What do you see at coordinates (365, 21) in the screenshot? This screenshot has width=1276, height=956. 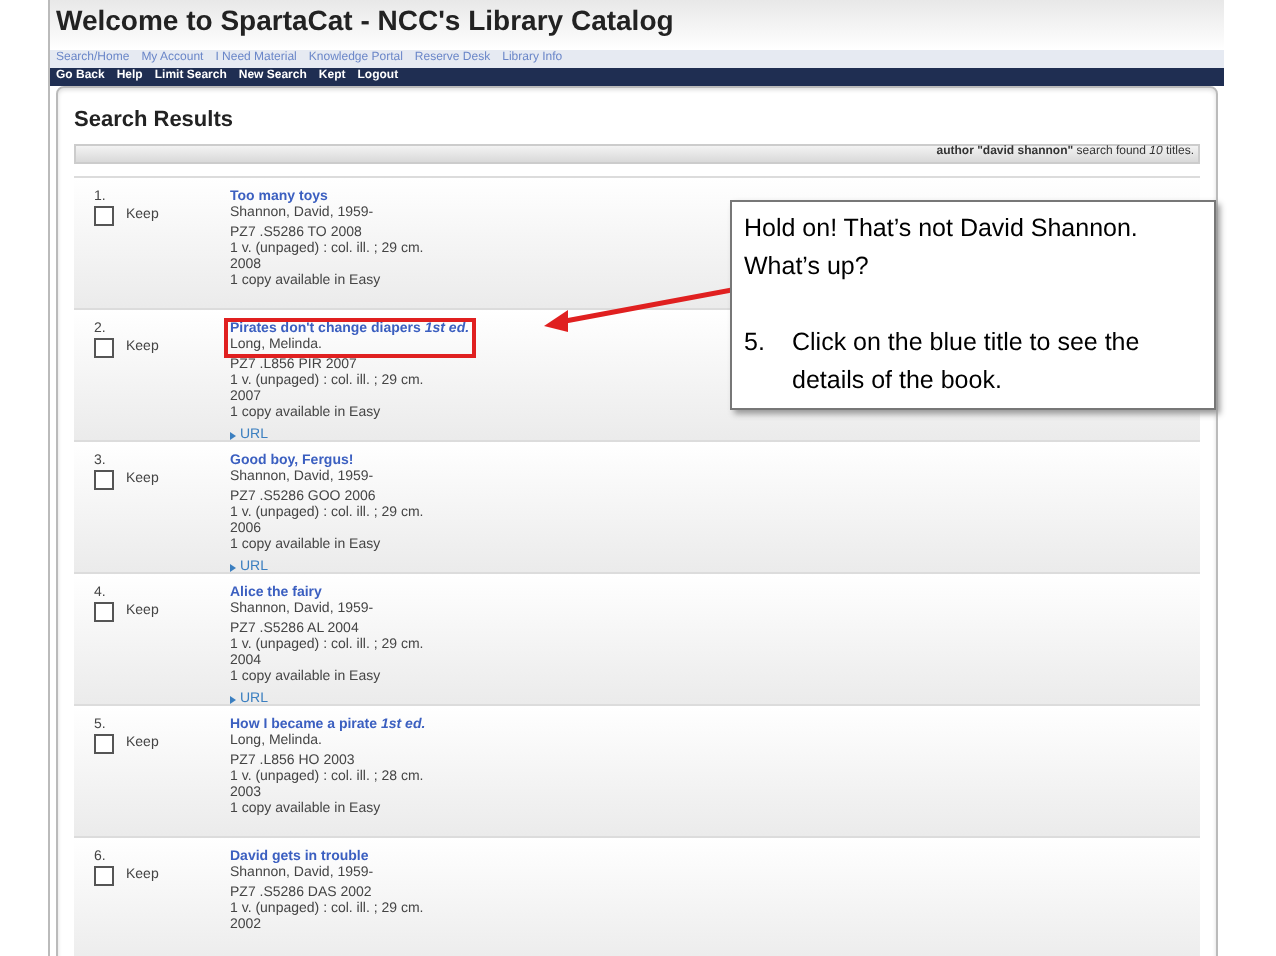 I see `page-title: Welcome to SpartaCat - NCC's Library Catalog` at bounding box center [365, 21].